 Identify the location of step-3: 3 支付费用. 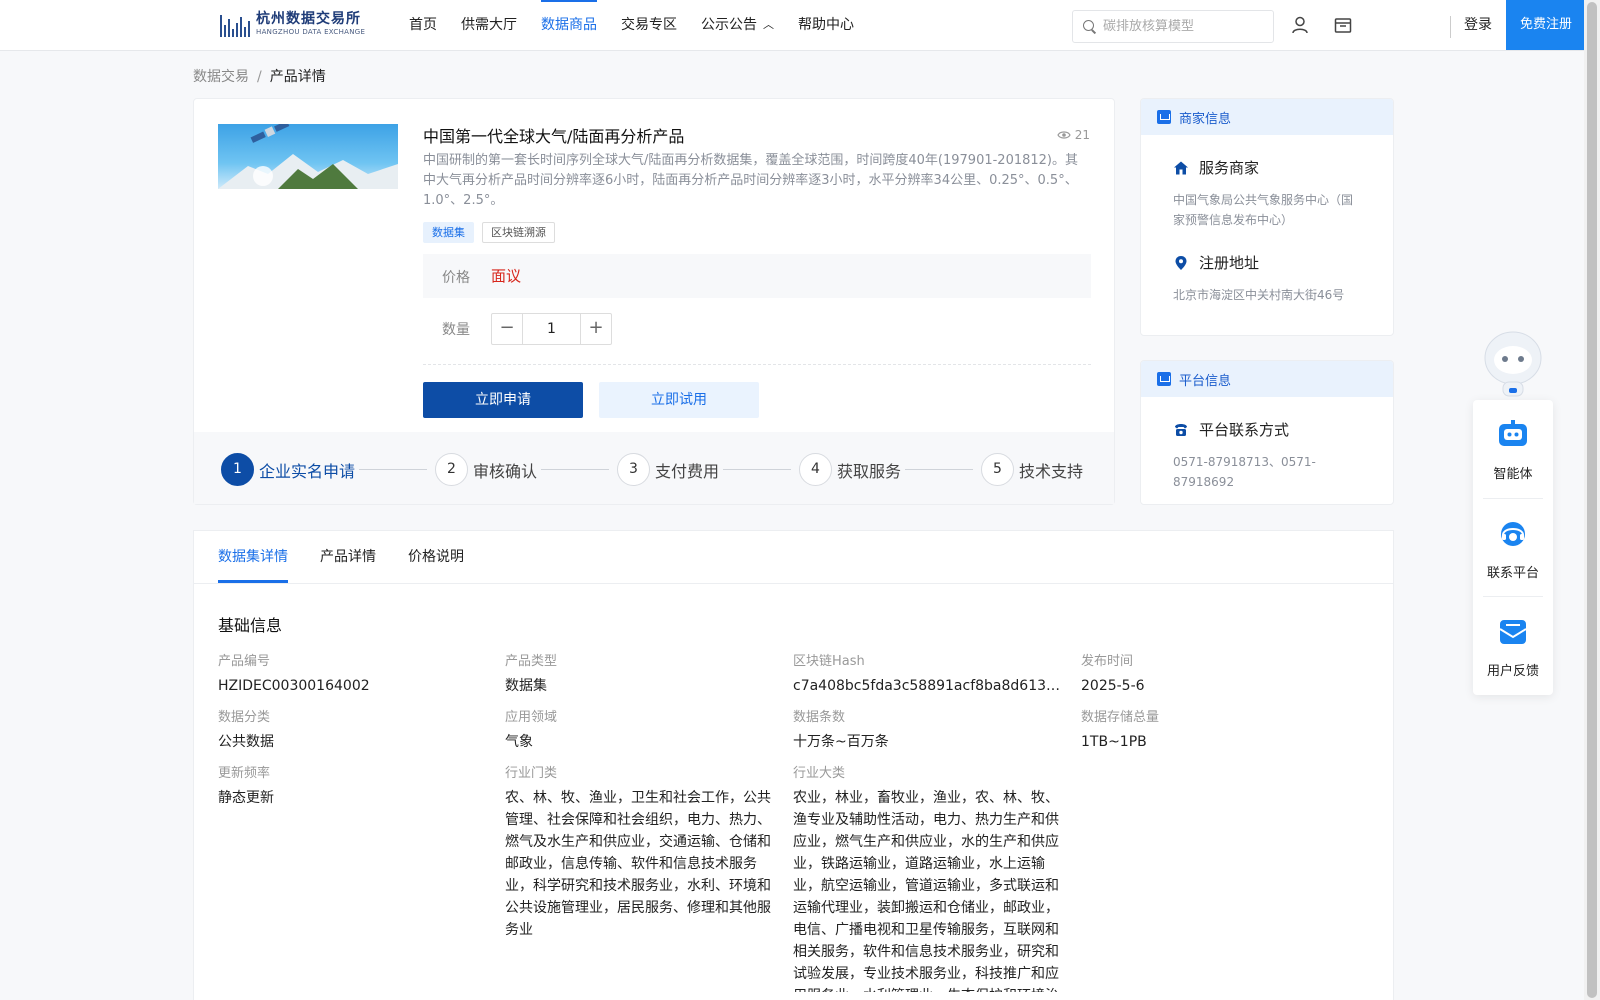
(668, 469).